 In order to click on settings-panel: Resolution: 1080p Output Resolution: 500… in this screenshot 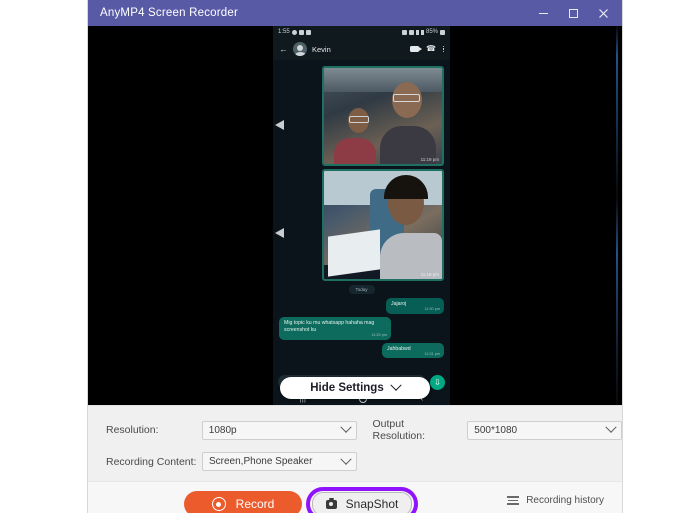, I will do `click(355, 443)`.